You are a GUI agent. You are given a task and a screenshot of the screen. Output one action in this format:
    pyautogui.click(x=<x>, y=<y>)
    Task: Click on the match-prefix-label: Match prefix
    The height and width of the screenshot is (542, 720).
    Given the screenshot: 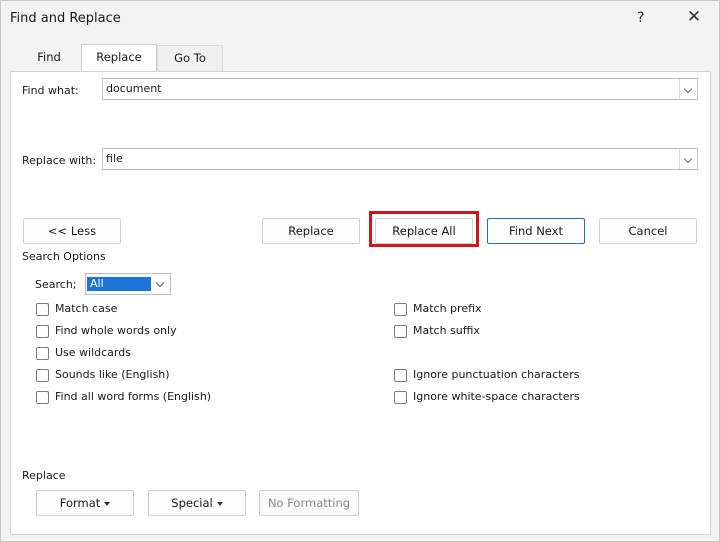 What is the action you would take?
    pyautogui.click(x=447, y=308)
    